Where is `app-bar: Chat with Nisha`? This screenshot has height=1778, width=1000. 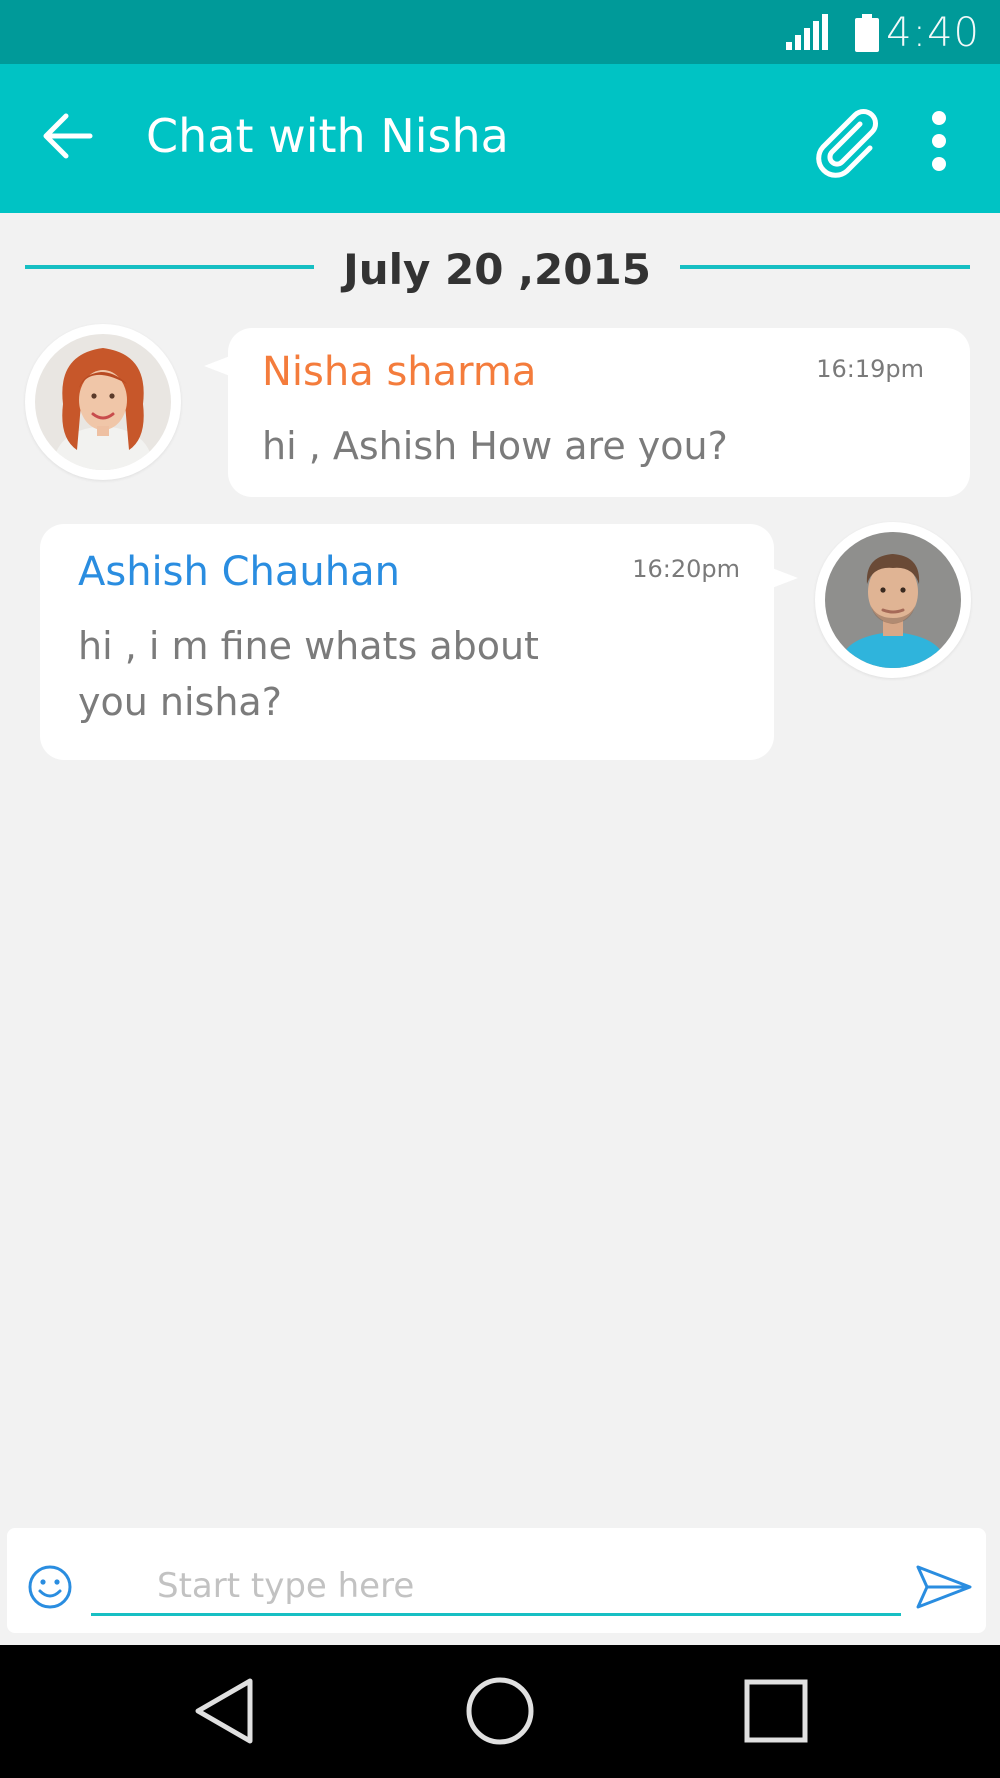
app-bar: Chat with Nisha is located at coordinates (500, 138).